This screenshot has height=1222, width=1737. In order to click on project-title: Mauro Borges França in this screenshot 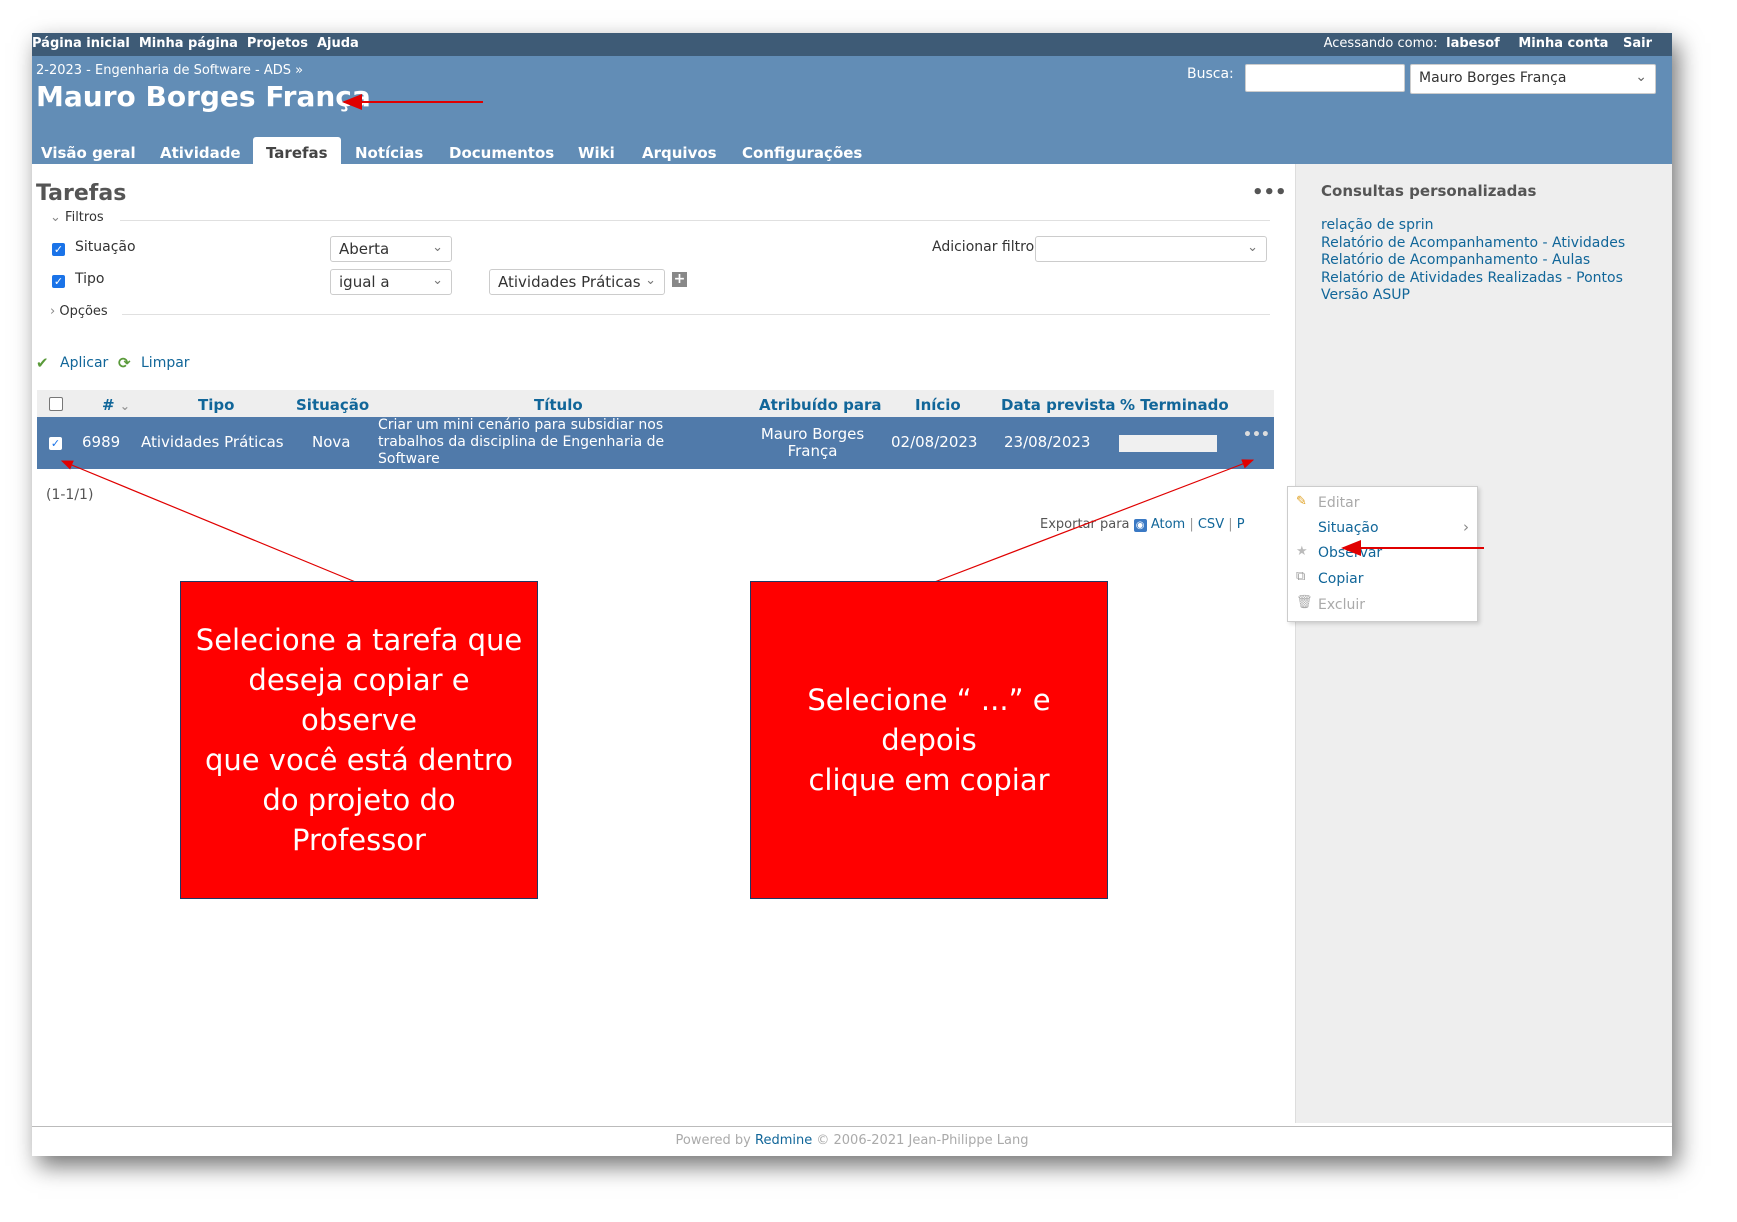, I will do `click(203, 96)`.